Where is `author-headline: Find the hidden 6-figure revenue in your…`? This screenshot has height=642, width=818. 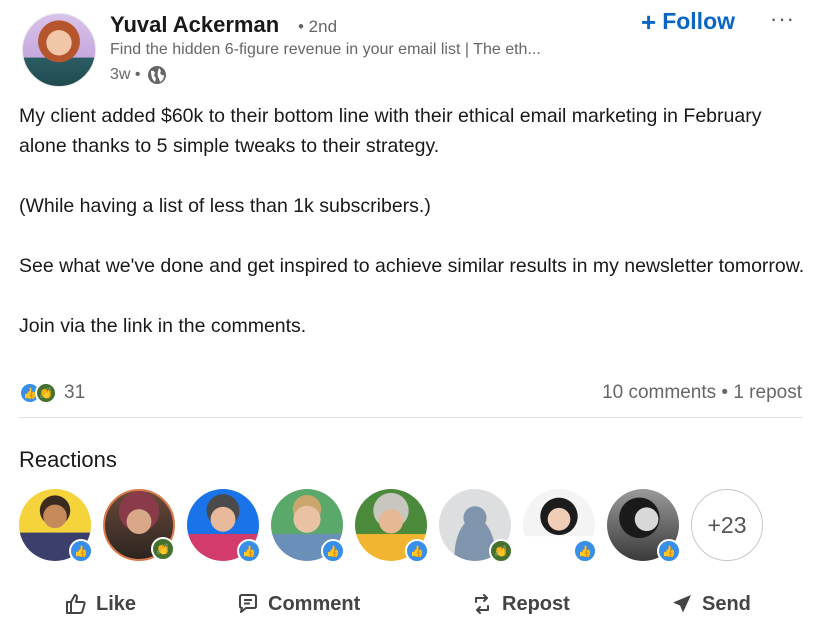
author-headline: Find the hidden 6-figure revenue in your… is located at coordinates (325, 49).